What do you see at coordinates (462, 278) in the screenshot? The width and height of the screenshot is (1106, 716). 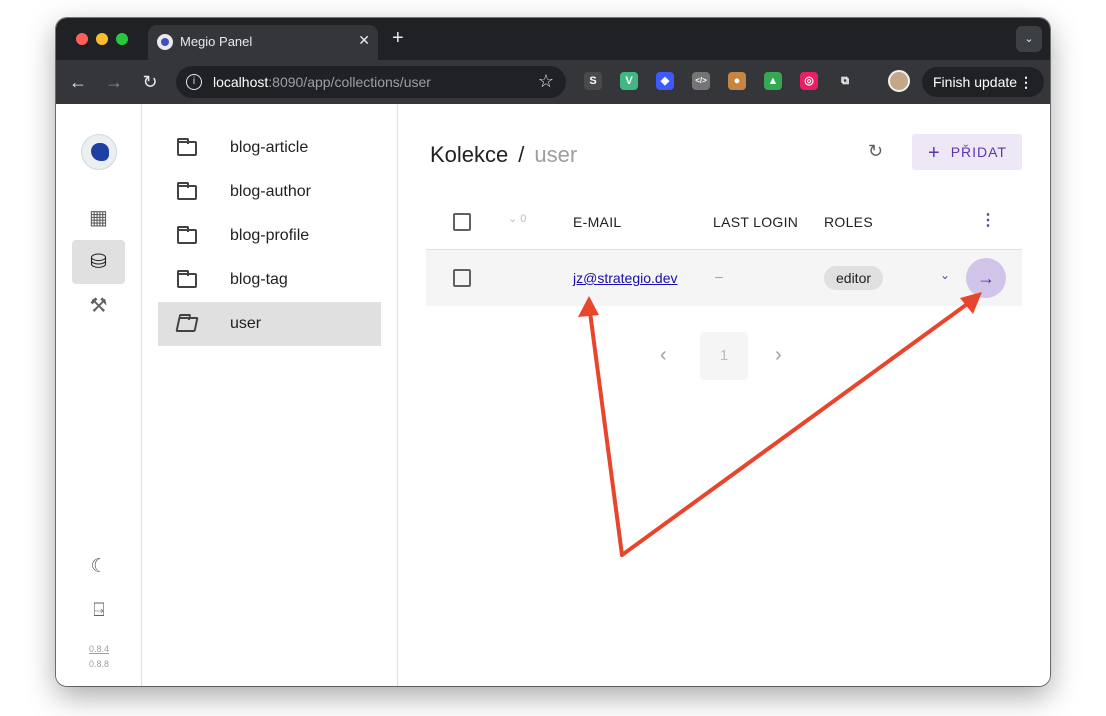 I see `row-checkbox` at bounding box center [462, 278].